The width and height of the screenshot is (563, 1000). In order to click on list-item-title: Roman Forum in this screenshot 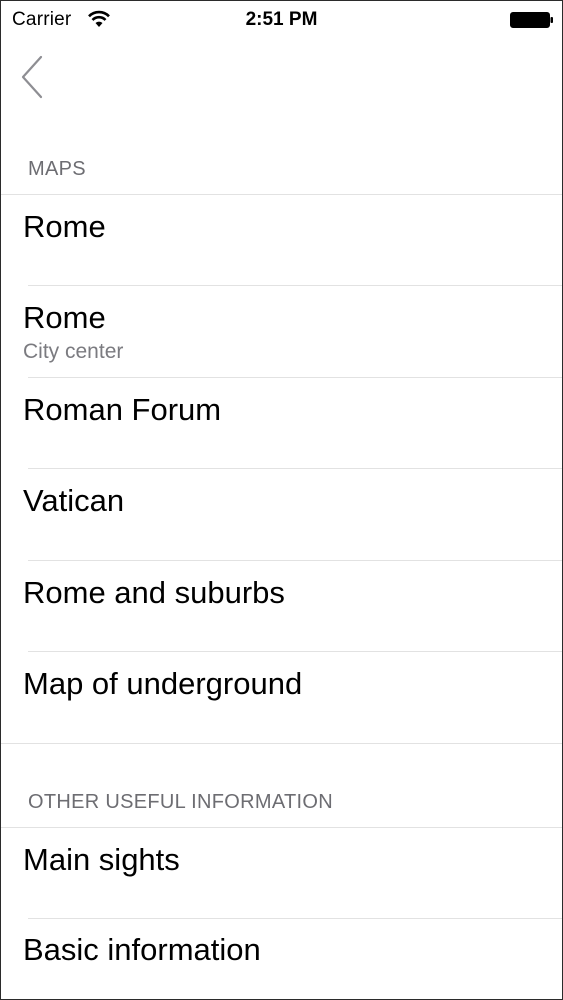, I will do `click(122, 409)`.